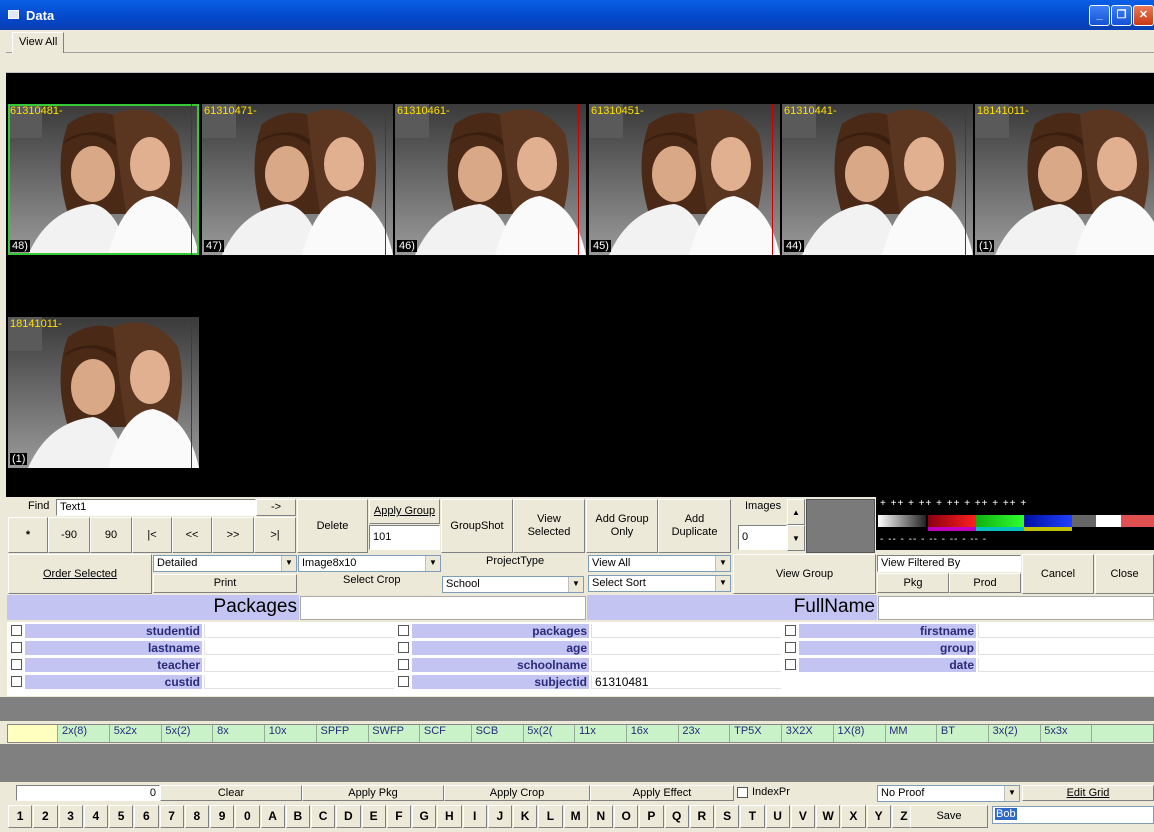 This screenshot has height=832, width=1154. Describe the element at coordinates (291, 733) in the screenshot. I see `package-cell: 10x` at that location.